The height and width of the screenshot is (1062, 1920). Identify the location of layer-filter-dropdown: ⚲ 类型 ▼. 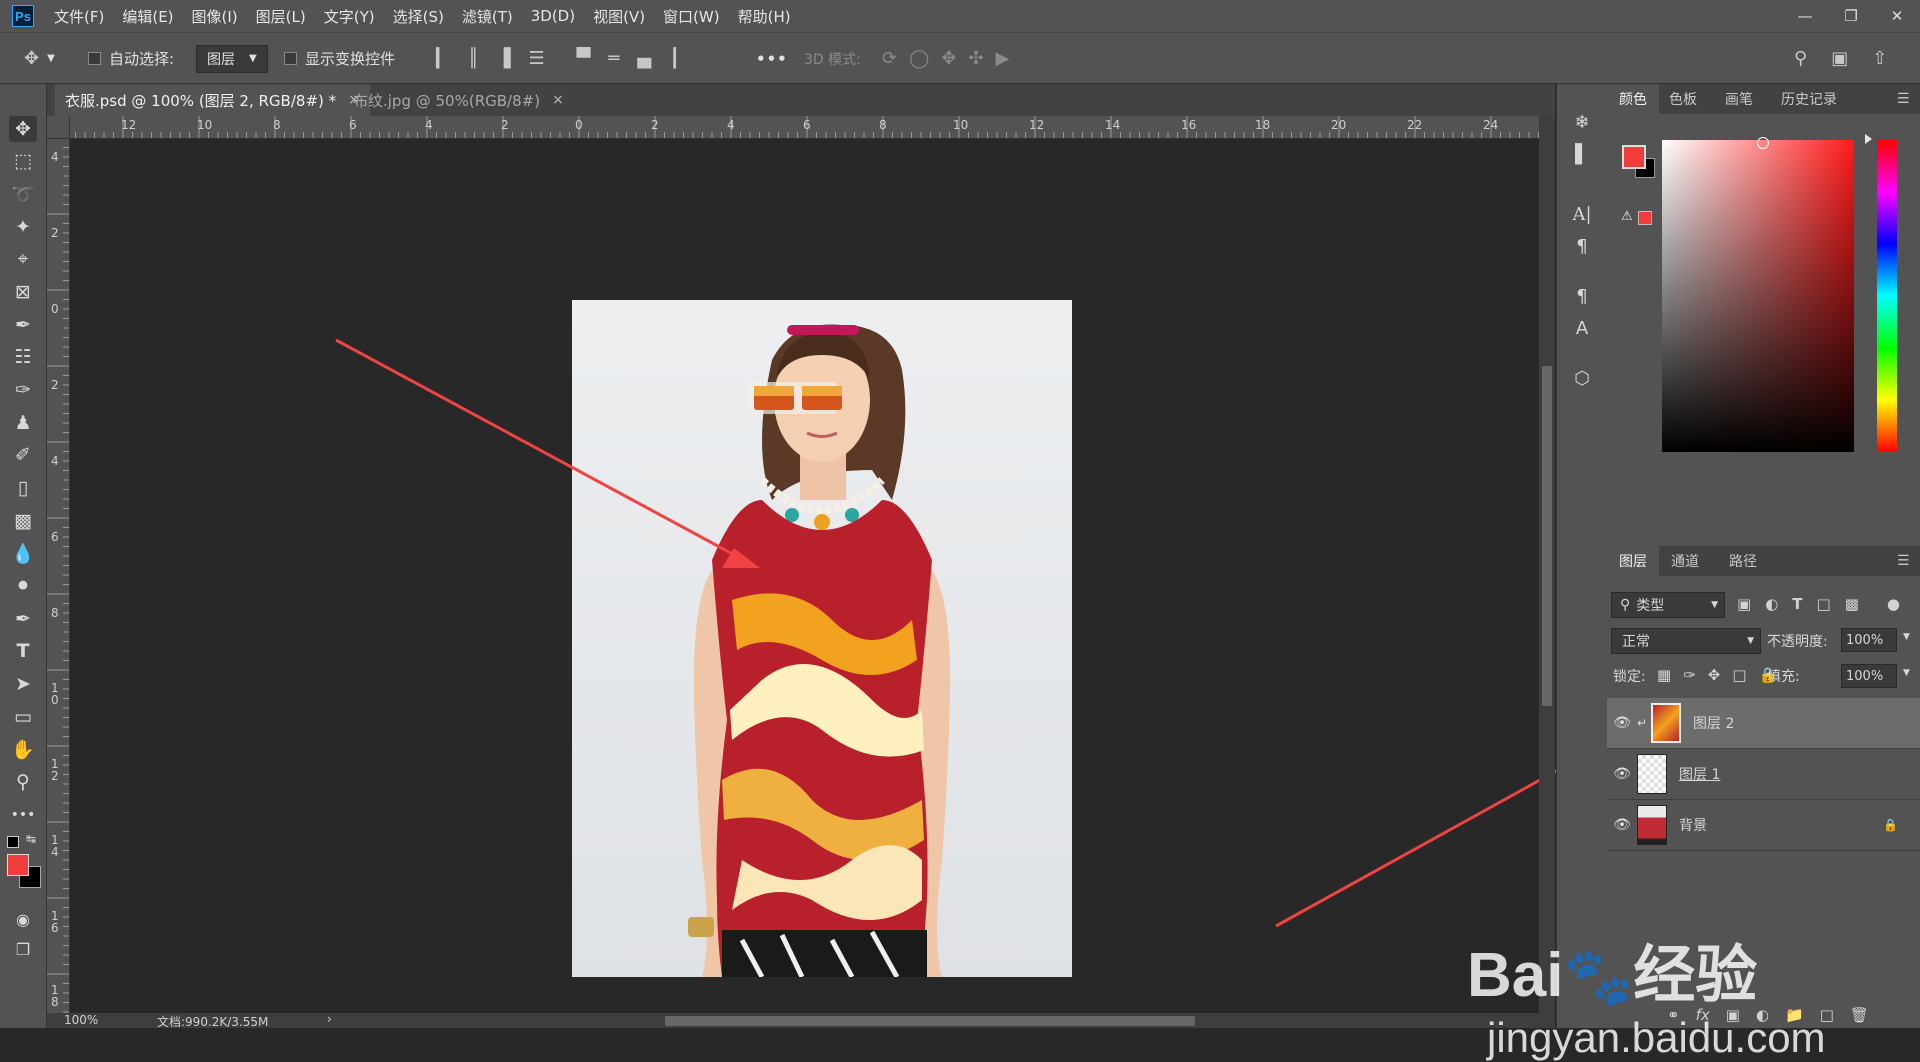
(1668, 605).